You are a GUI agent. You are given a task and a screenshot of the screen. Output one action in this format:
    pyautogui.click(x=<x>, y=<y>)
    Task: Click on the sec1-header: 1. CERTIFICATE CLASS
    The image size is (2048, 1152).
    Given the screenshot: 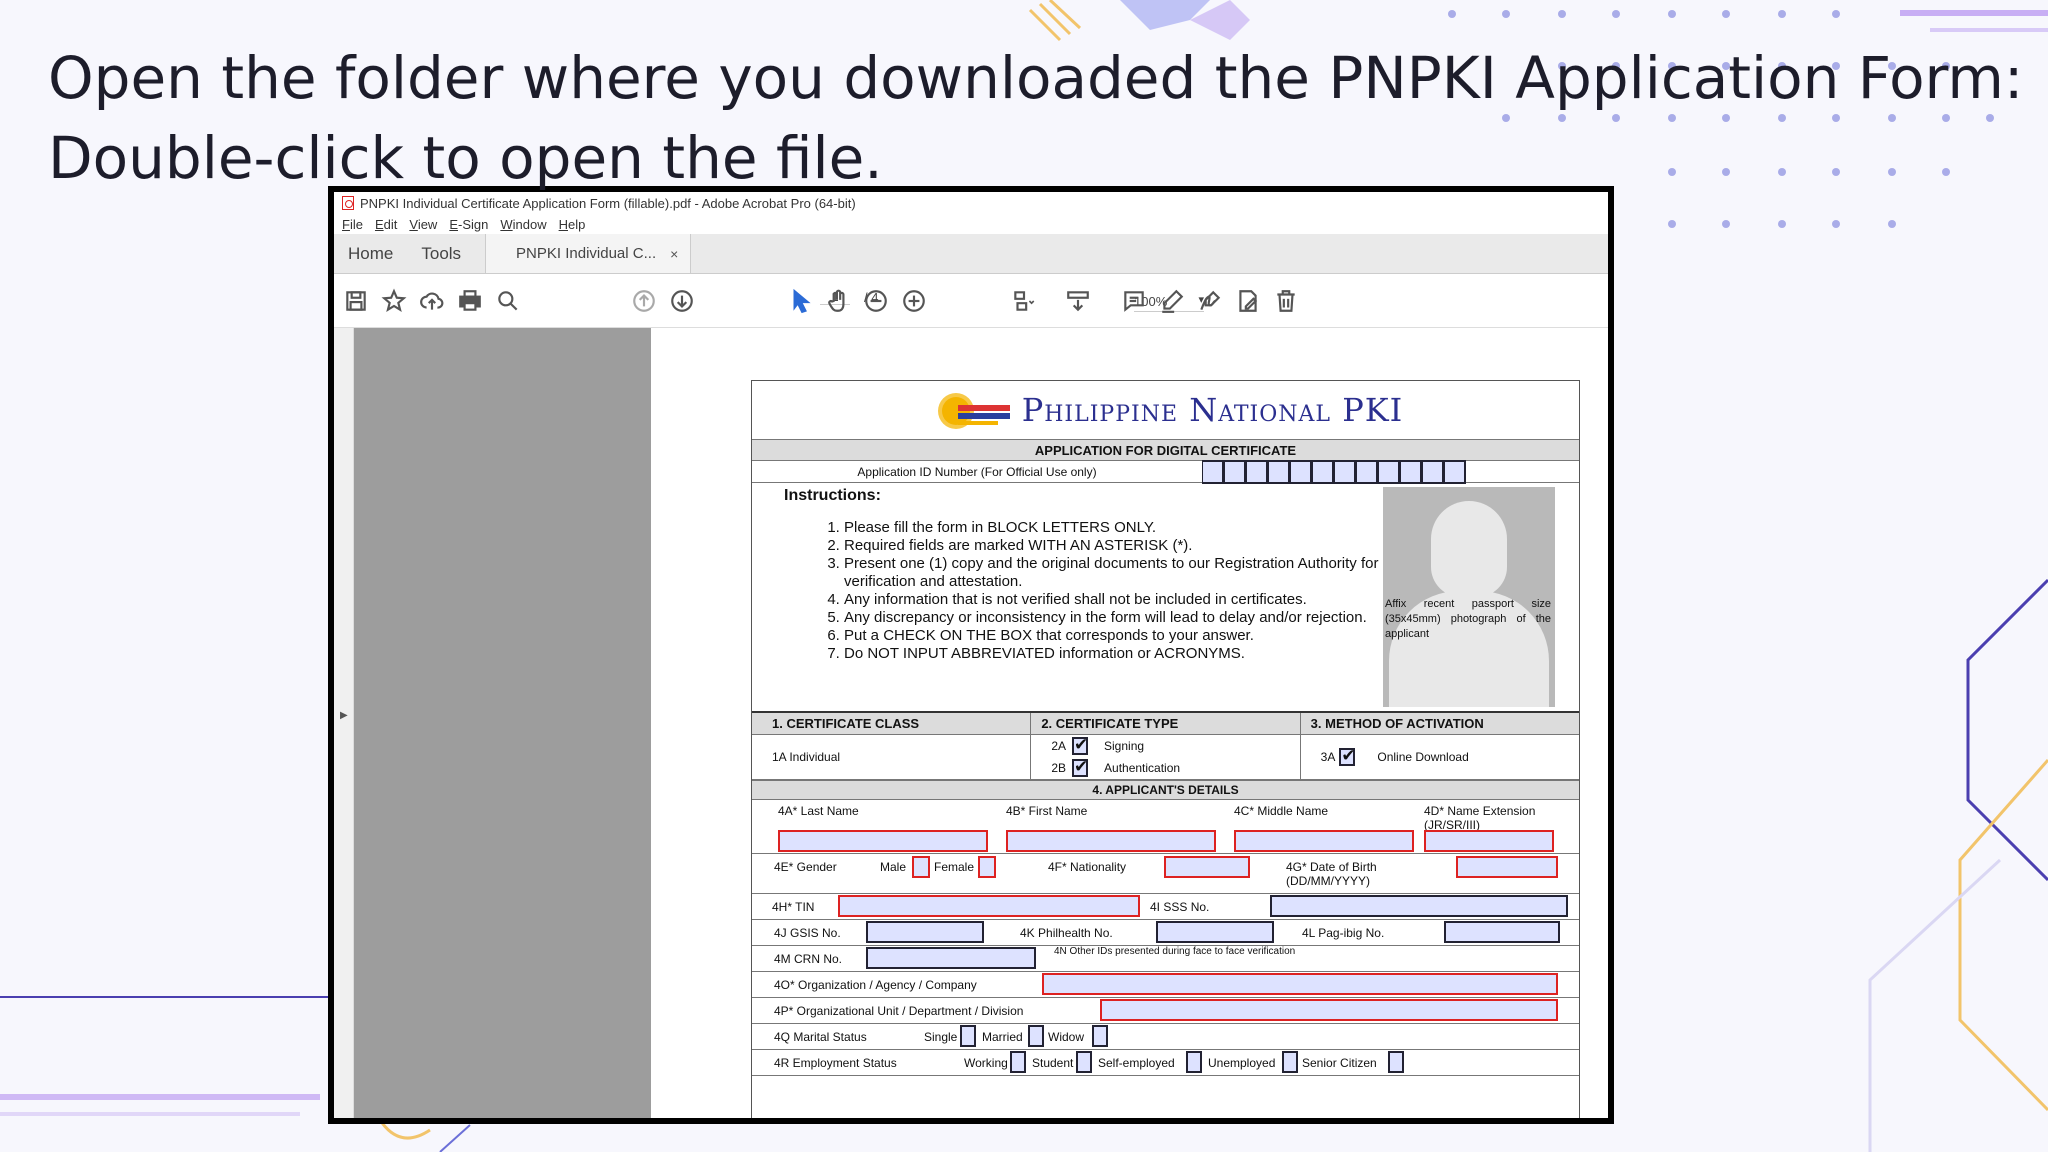 What is the action you would take?
    pyautogui.click(x=891, y=724)
    